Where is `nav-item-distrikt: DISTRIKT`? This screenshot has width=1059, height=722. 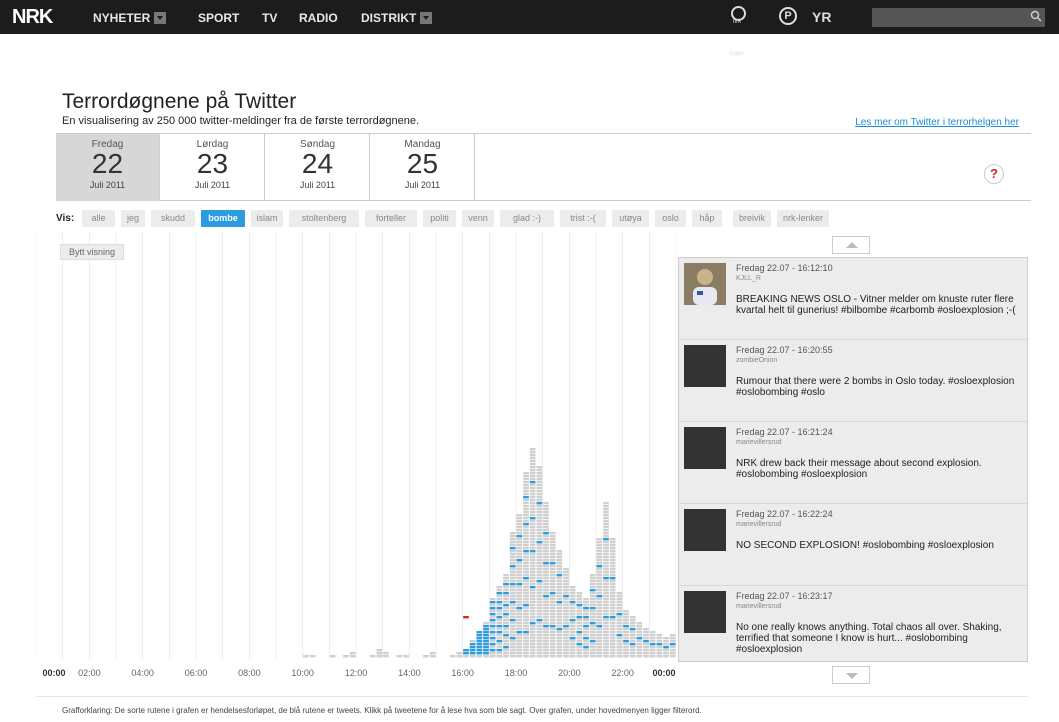
nav-item-distrikt: DISTRIKT is located at coordinates (397, 18).